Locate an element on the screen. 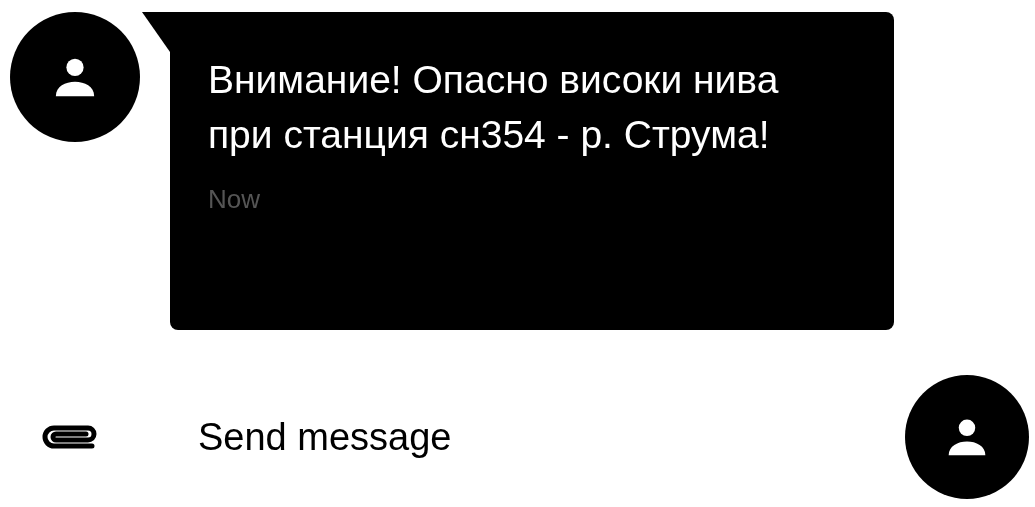  message-time: Now is located at coordinates (234, 199).